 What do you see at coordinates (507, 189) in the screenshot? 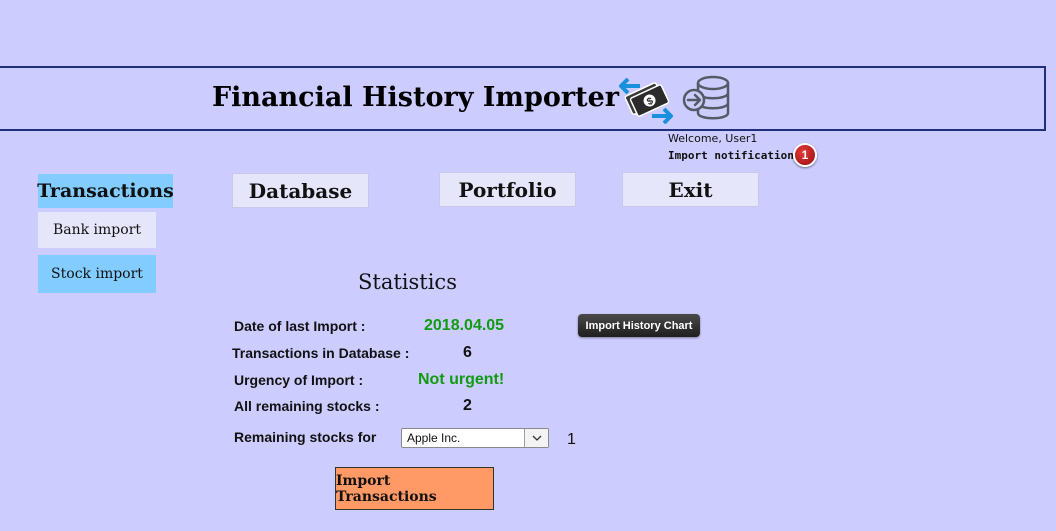
I see `nav-portfolio: Portfolio` at bounding box center [507, 189].